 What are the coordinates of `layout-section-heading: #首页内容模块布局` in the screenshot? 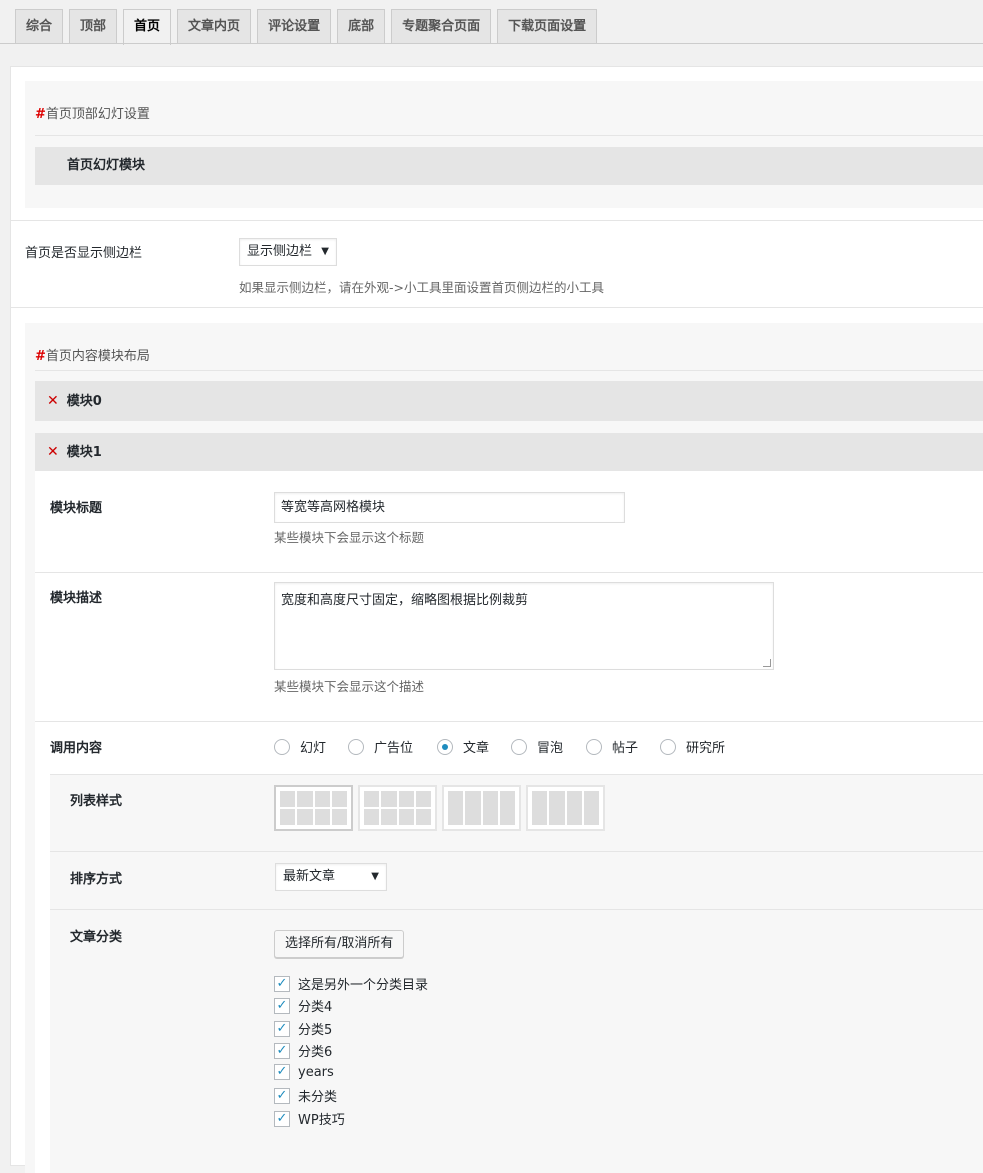 It's located at (92, 356).